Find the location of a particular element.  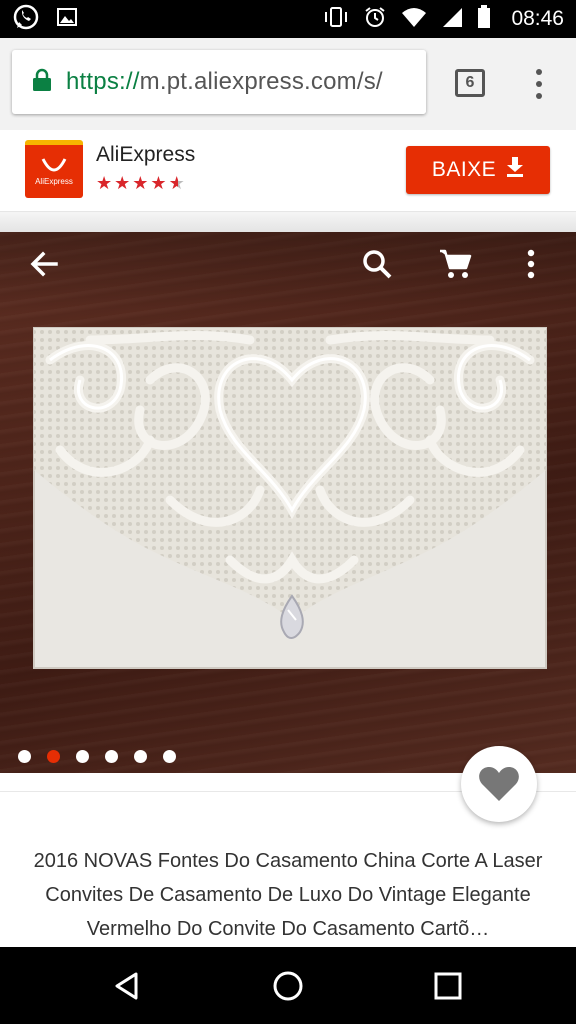

half-star-icon: ★ is located at coordinates (176, 183).